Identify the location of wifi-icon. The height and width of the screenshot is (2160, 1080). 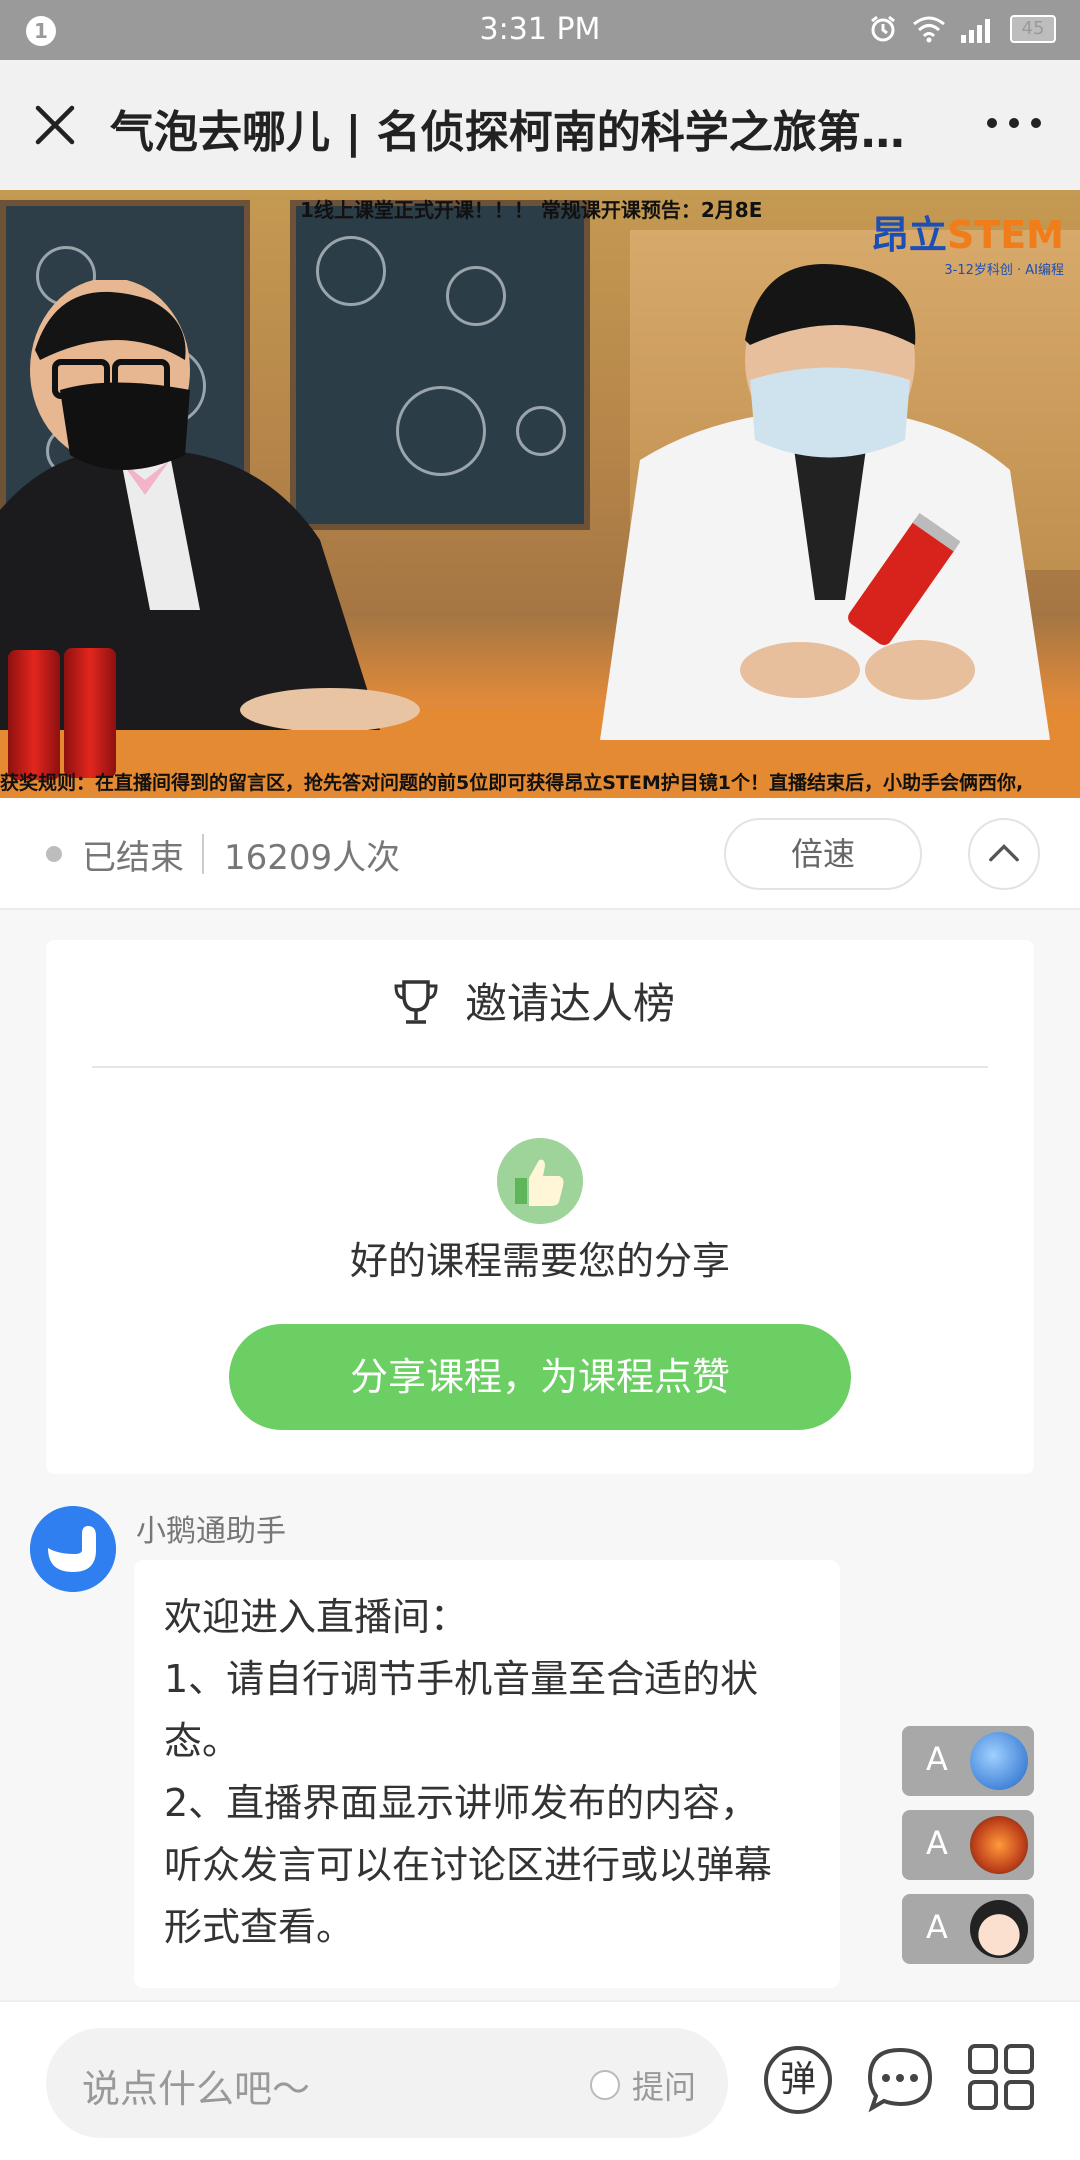
(929, 29).